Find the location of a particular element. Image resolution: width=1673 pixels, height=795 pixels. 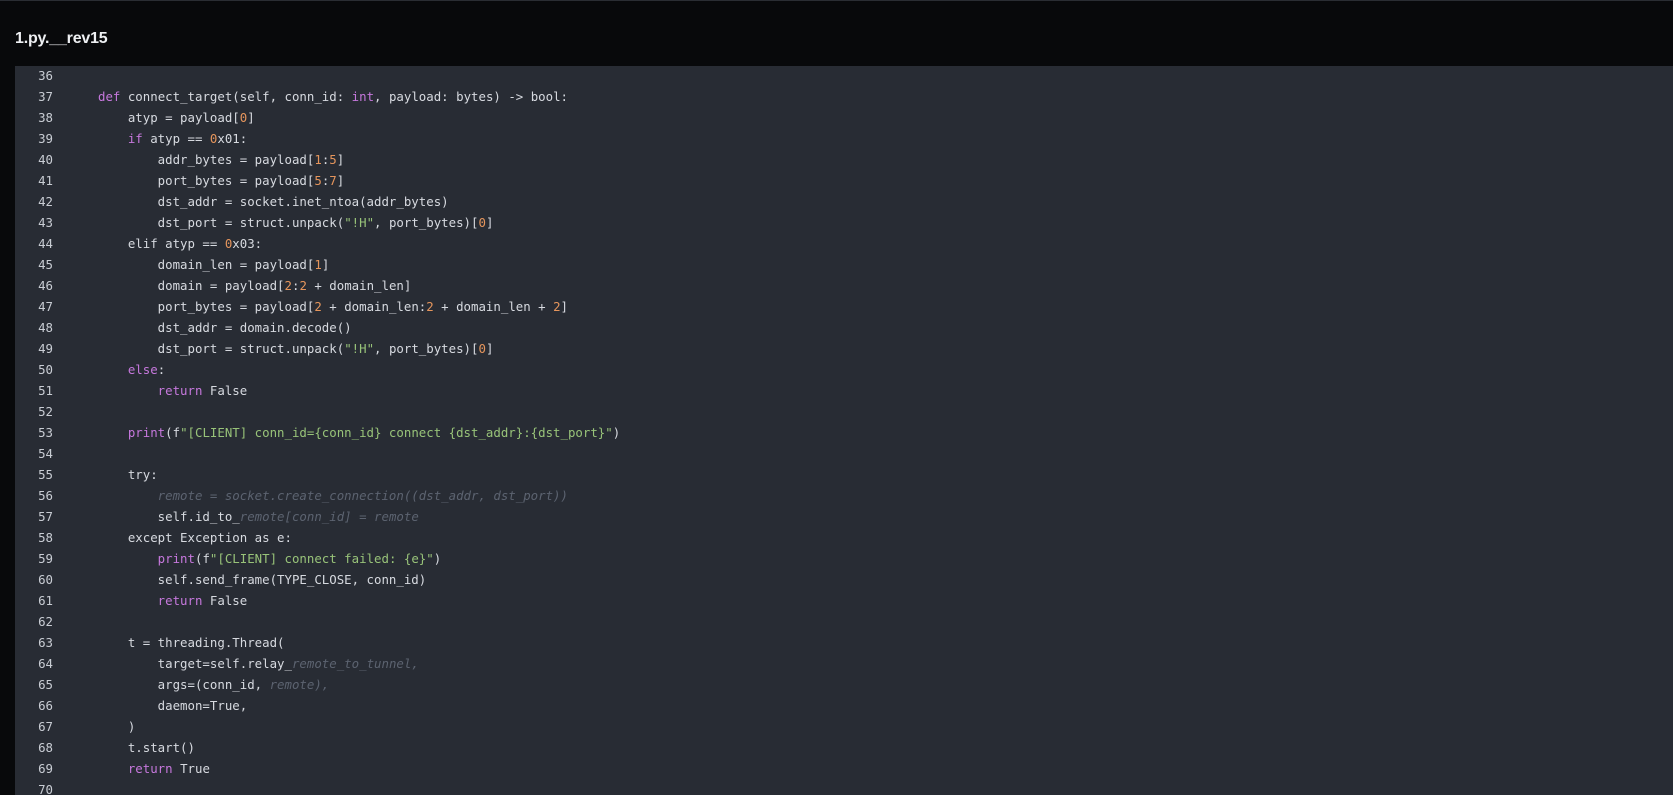

line-number: 69 is located at coordinates (45, 768).